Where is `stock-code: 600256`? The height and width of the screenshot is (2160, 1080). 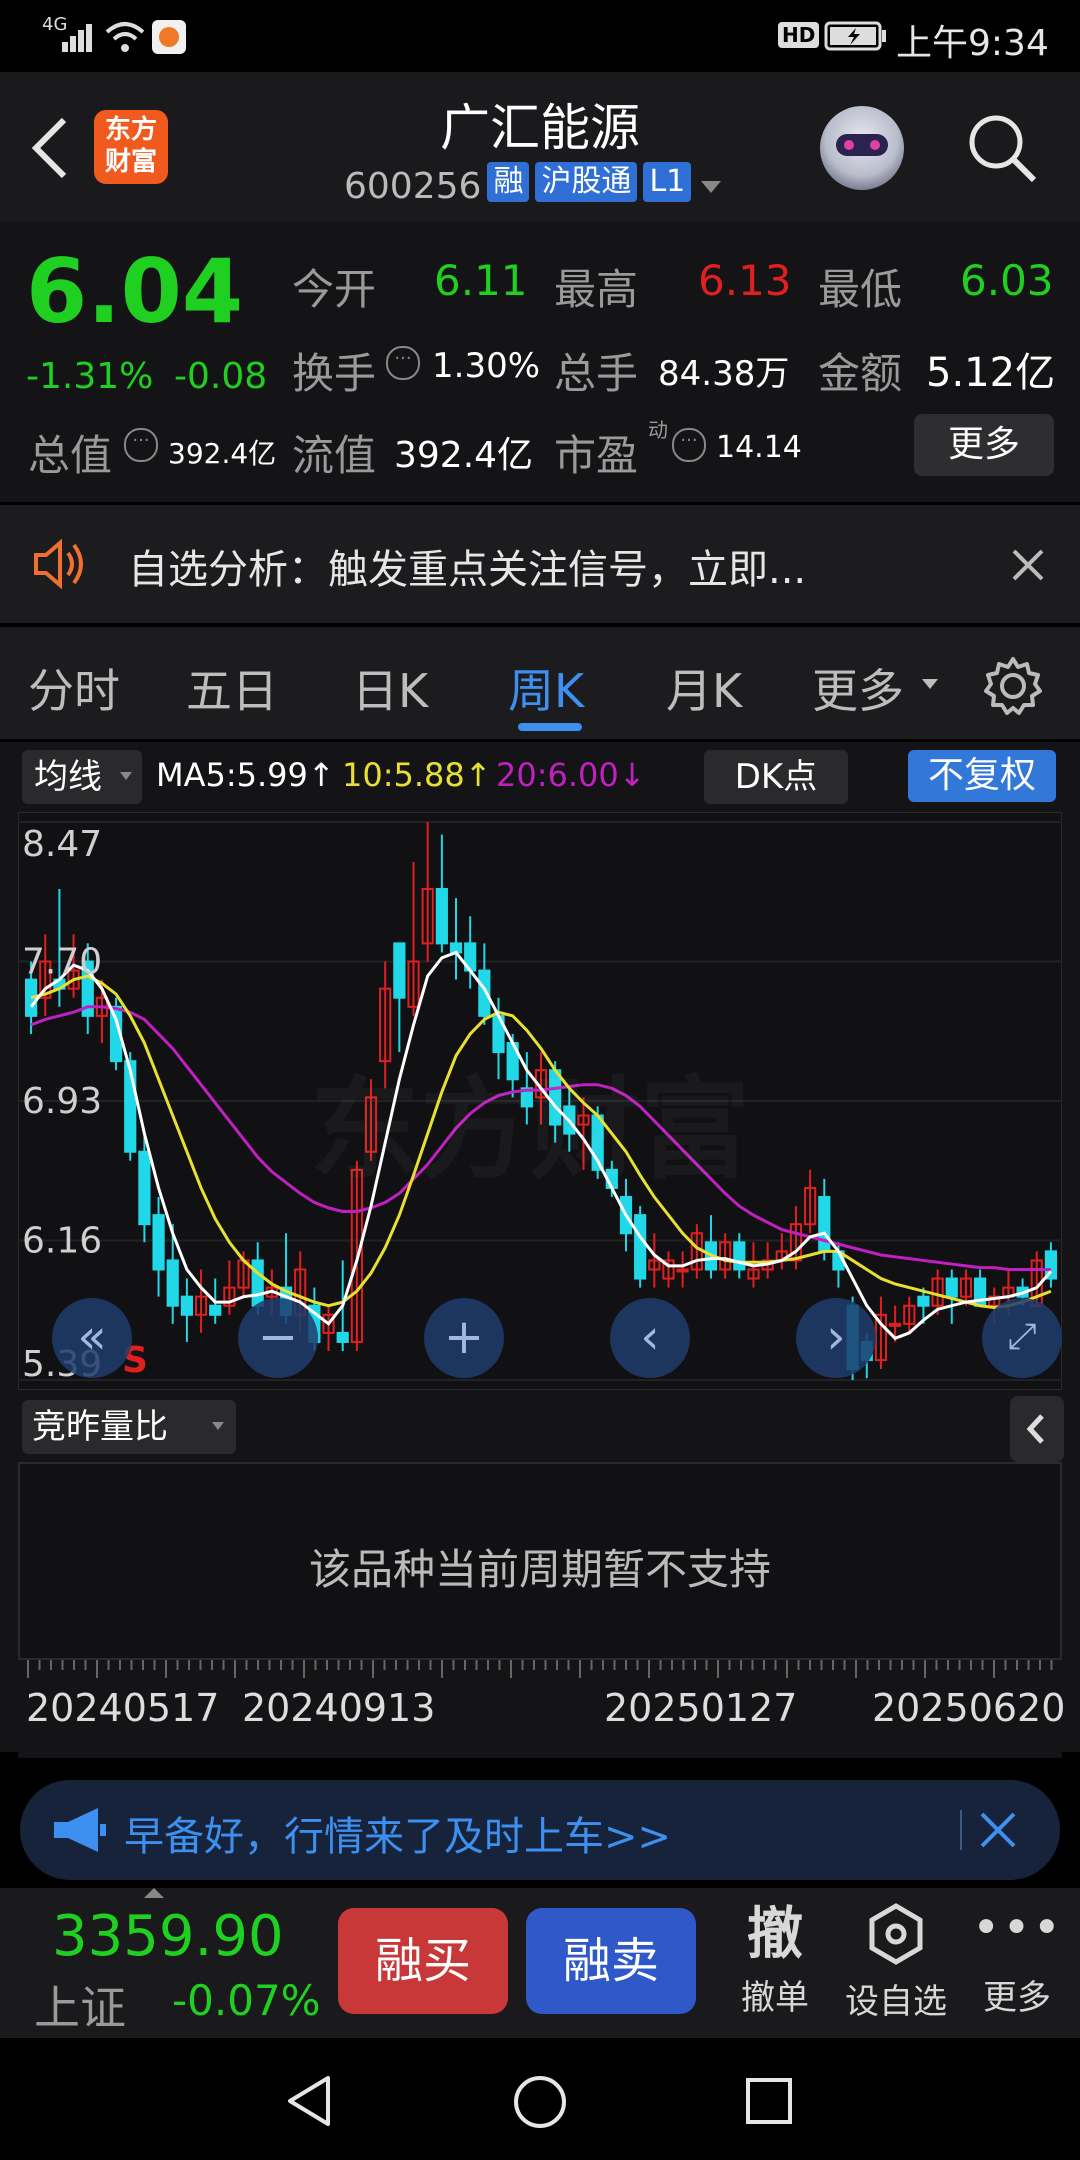 stock-code: 600256 is located at coordinates (413, 186).